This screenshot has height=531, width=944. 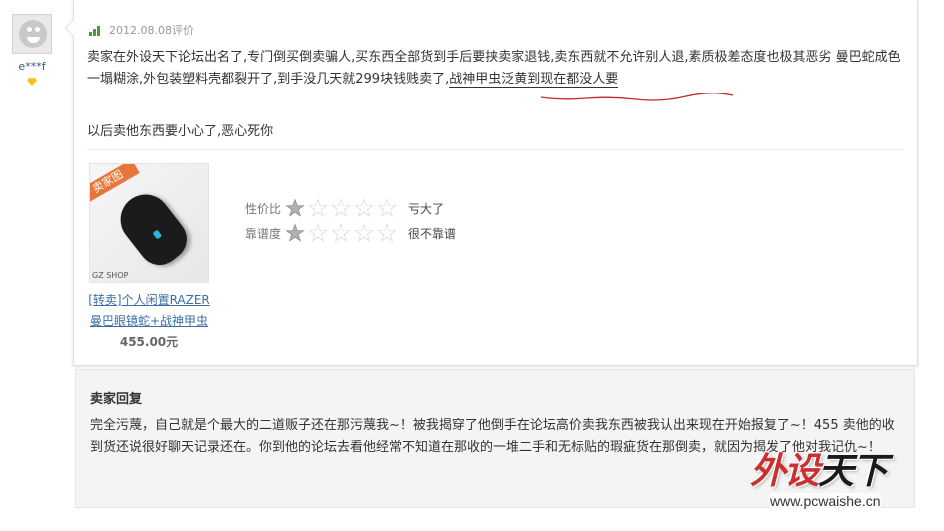 What do you see at coordinates (149, 342) in the screenshot?
I see `product-price: 455.00元` at bounding box center [149, 342].